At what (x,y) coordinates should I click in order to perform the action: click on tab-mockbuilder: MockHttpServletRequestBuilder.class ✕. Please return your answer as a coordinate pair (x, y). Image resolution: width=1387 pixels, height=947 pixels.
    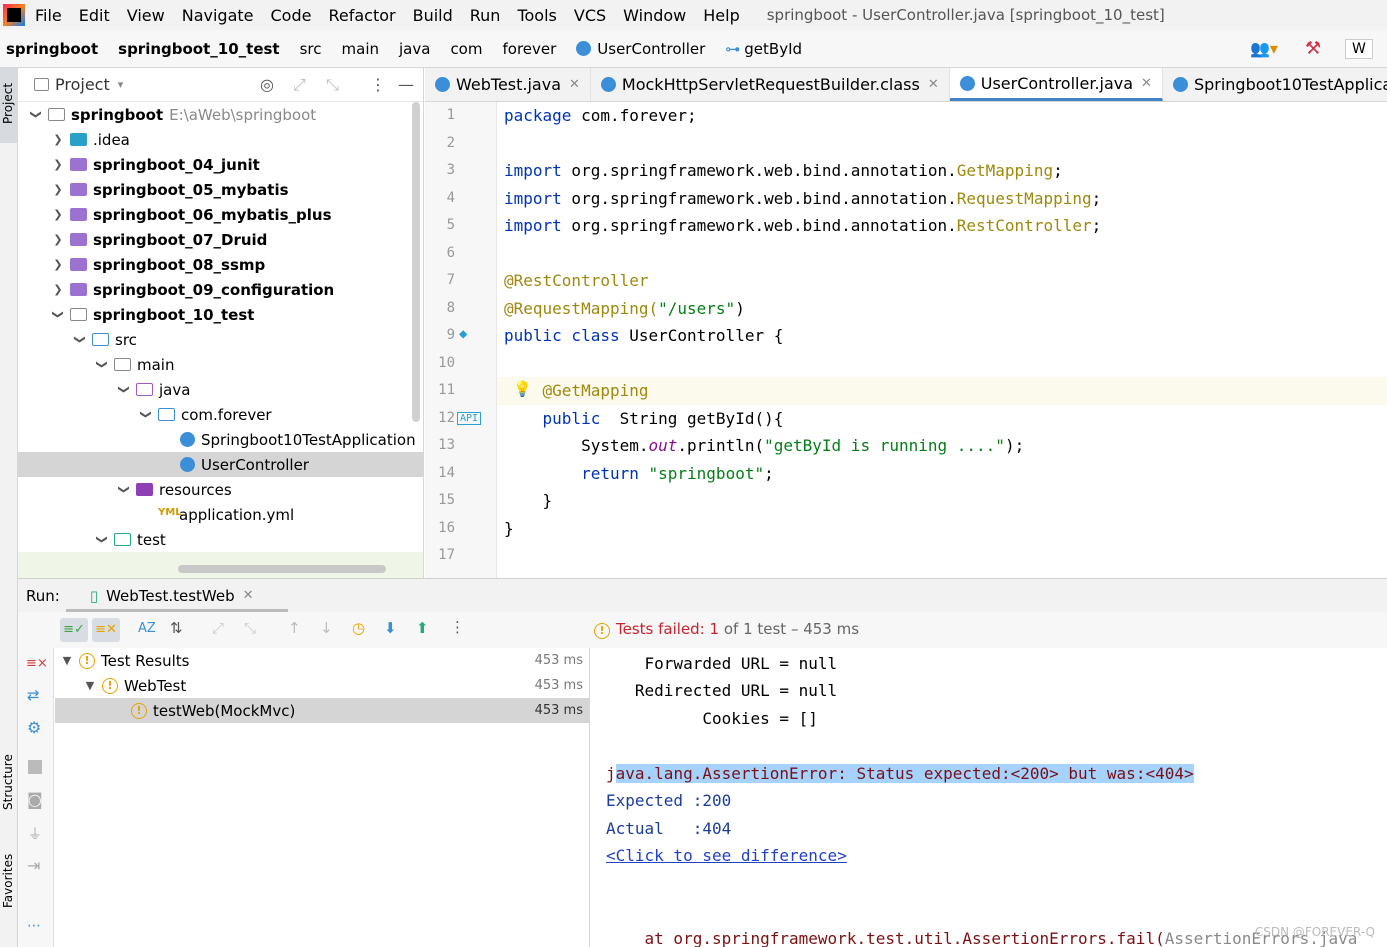
    Looking at the image, I should click on (770, 84).